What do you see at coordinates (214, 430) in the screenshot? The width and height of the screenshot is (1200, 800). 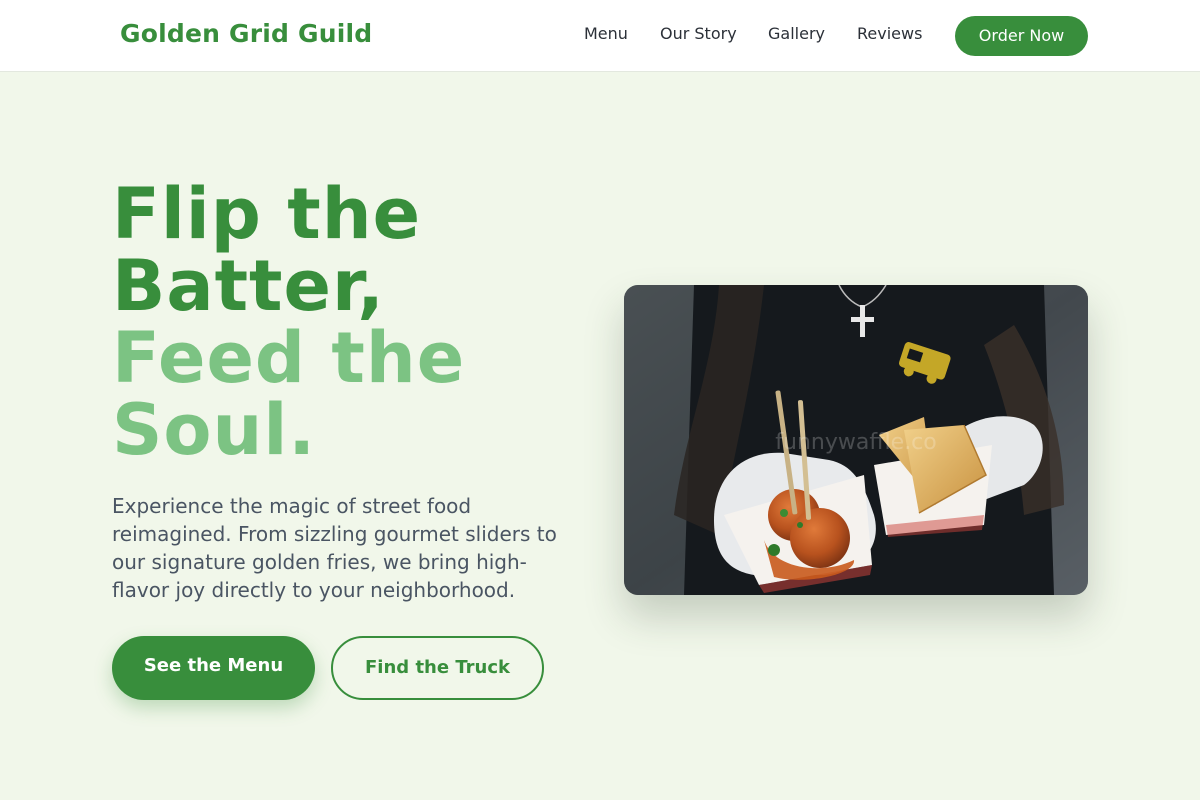 I see `hero-title-line-4: Soul.` at bounding box center [214, 430].